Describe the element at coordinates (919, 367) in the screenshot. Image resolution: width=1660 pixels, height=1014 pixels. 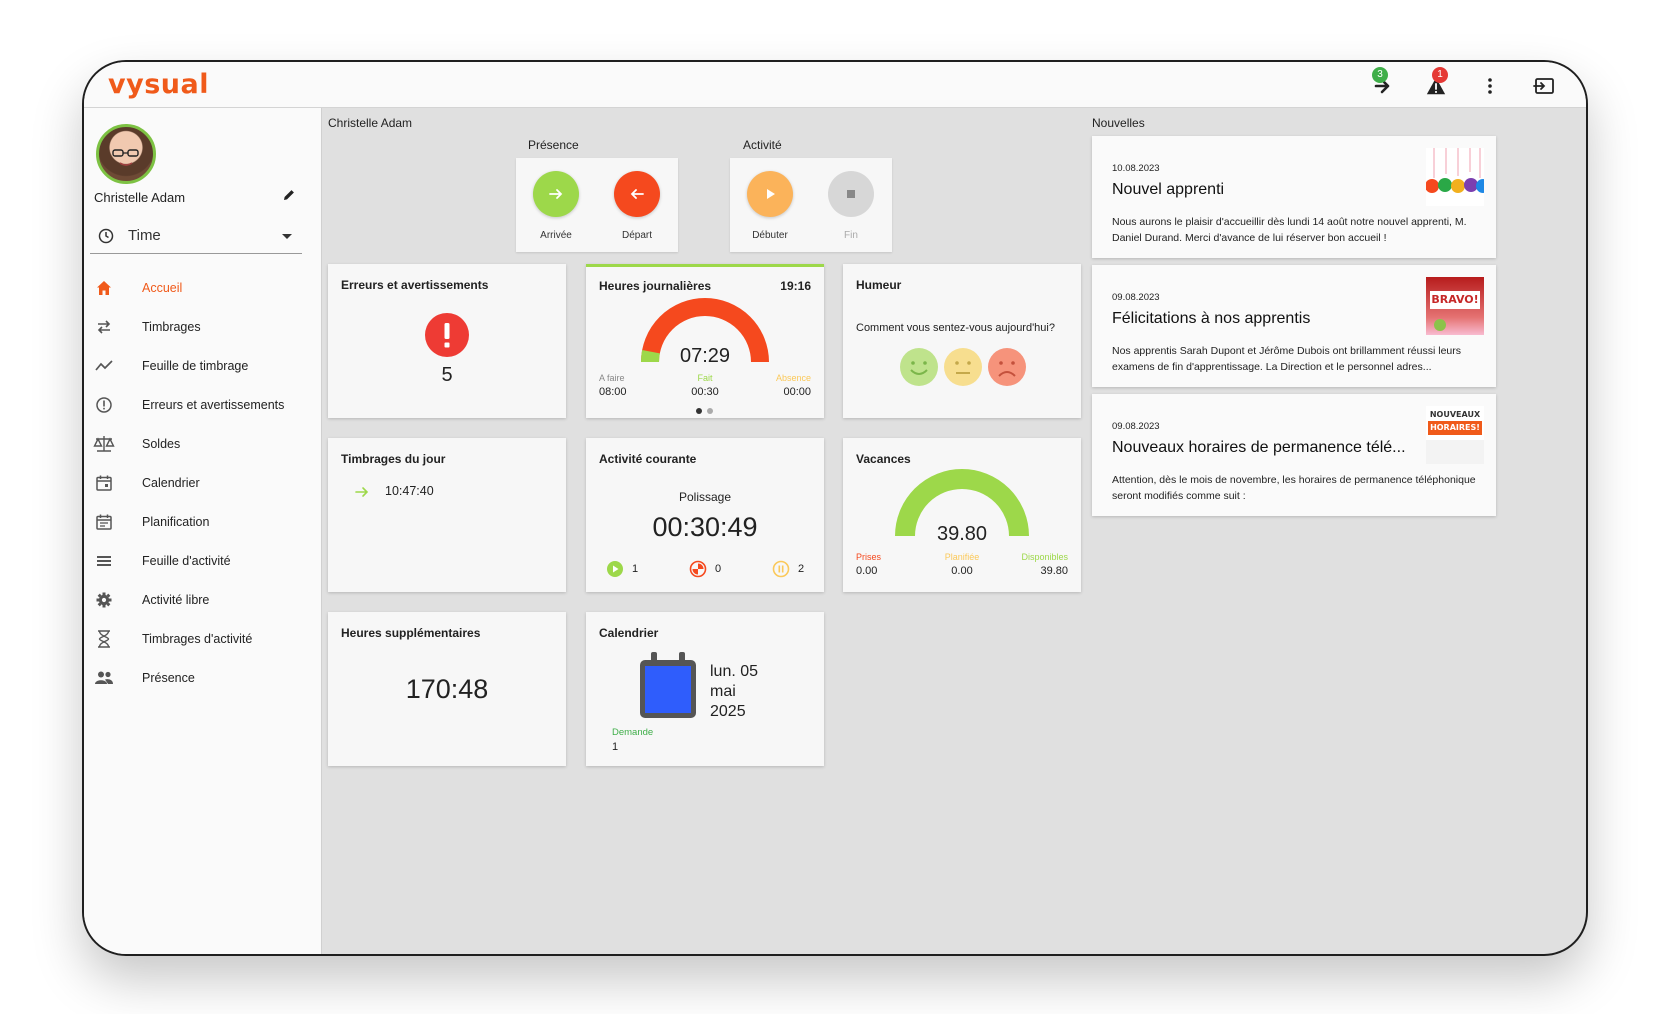
I see `happy-face-icon` at that location.